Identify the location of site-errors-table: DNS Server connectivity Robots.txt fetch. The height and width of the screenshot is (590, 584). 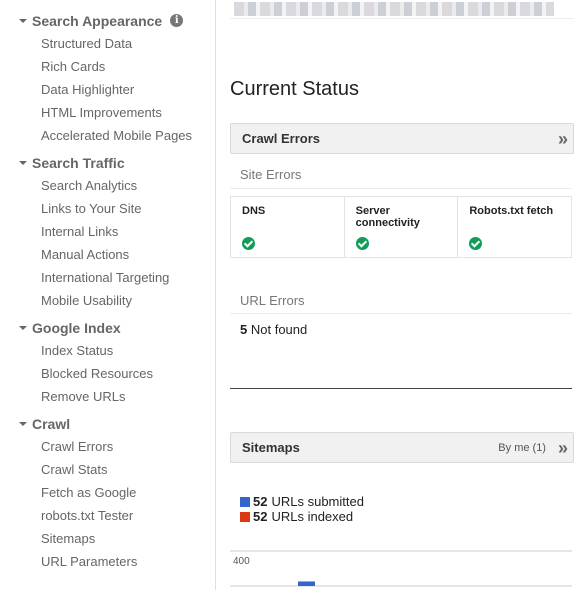
(401, 227).